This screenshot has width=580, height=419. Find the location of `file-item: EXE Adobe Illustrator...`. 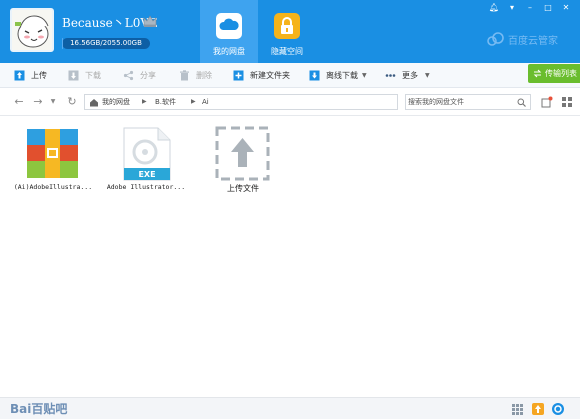

file-item: EXE Adobe Illustrator... is located at coordinates (146, 157).